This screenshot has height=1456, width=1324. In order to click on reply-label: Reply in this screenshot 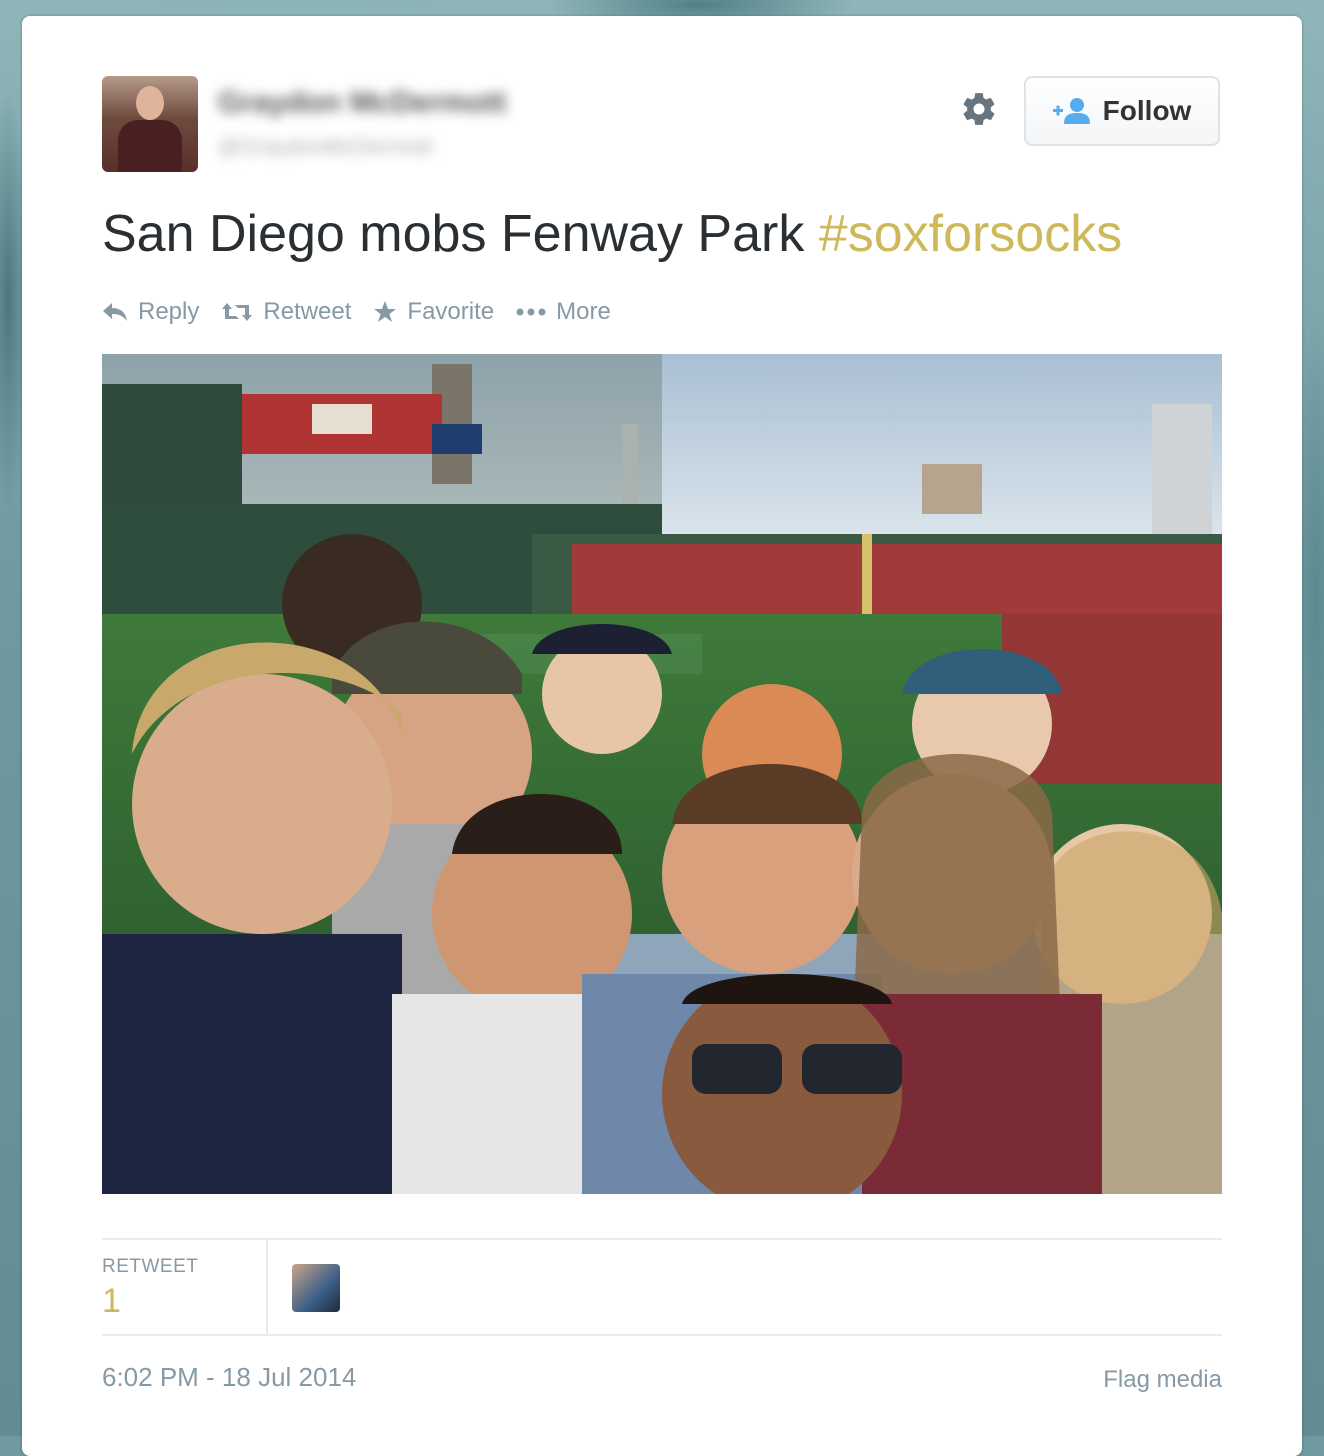, I will do `click(169, 311)`.